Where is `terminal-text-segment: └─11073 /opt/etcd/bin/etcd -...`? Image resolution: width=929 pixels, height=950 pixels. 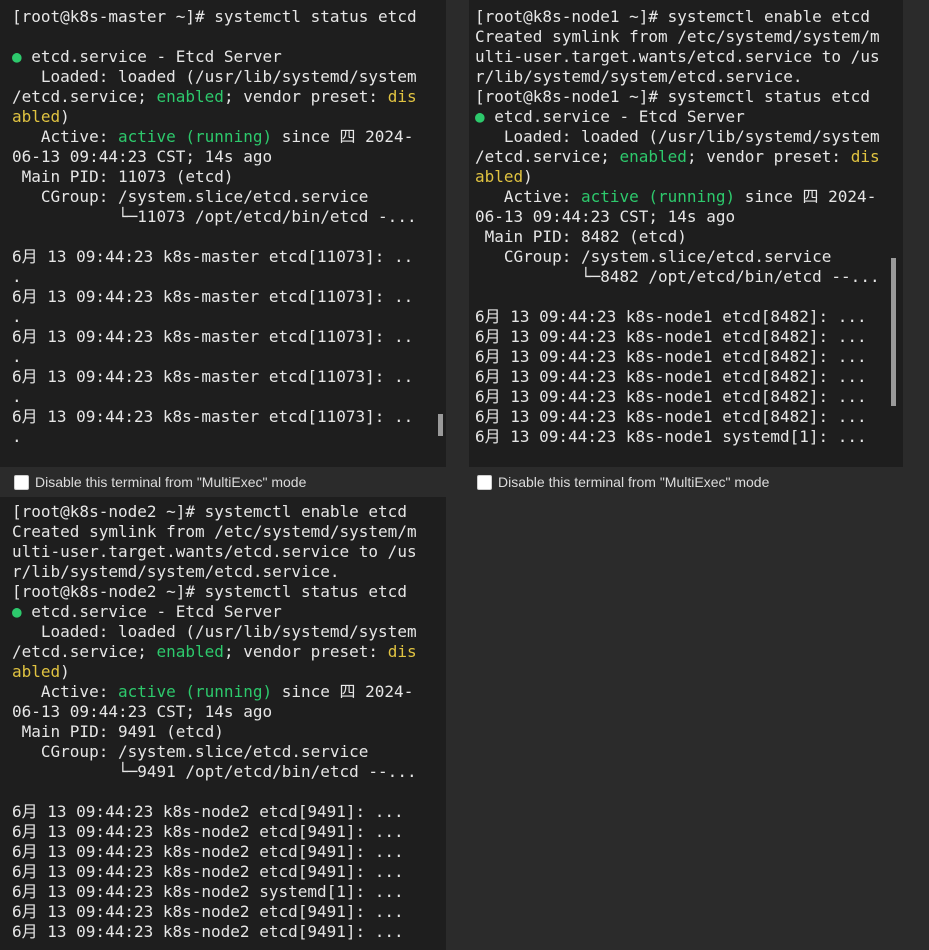
terminal-text-segment: └─11073 /opt/etcd/bin/etcd -... is located at coordinates (214, 216).